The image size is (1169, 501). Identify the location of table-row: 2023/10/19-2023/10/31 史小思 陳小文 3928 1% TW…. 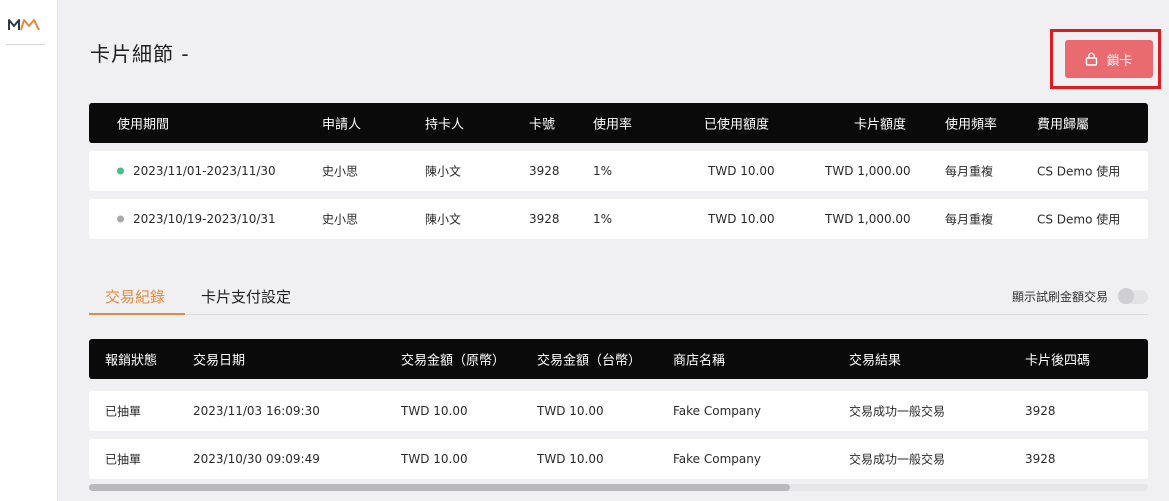
(618, 219).